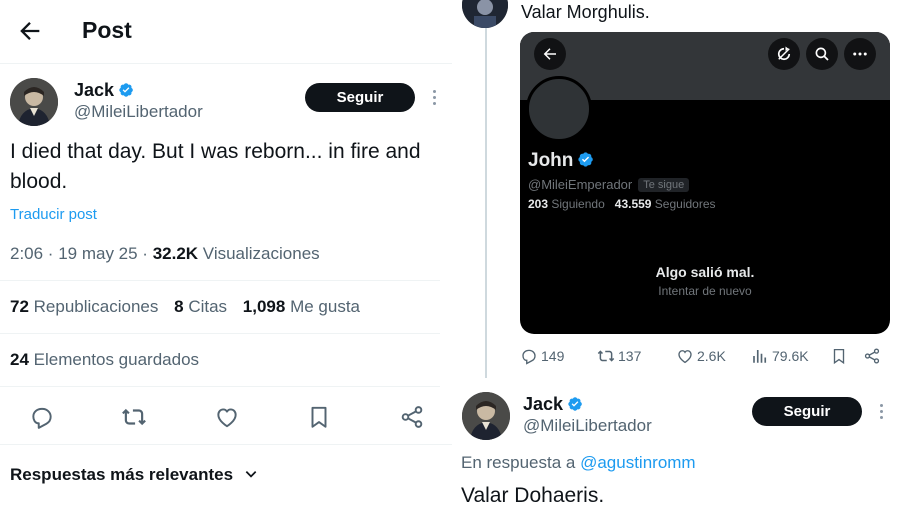  Describe the element at coordinates (578, 462) in the screenshot. I see `in-reply-to: En respuesta a @agustinromm` at that location.